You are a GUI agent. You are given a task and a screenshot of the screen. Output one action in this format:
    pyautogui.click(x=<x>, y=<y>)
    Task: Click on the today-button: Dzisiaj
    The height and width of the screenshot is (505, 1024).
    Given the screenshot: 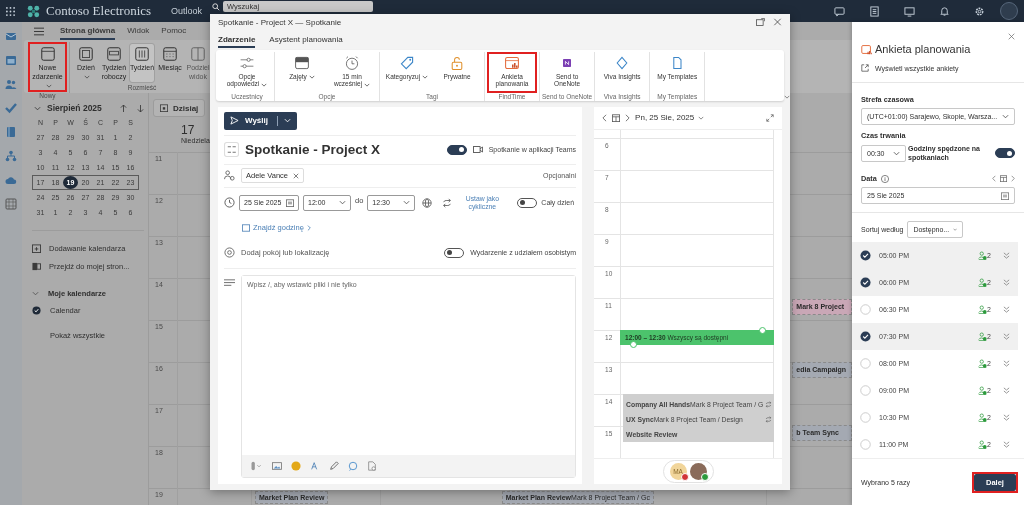 What is the action you would take?
    pyautogui.click(x=179, y=108)
    